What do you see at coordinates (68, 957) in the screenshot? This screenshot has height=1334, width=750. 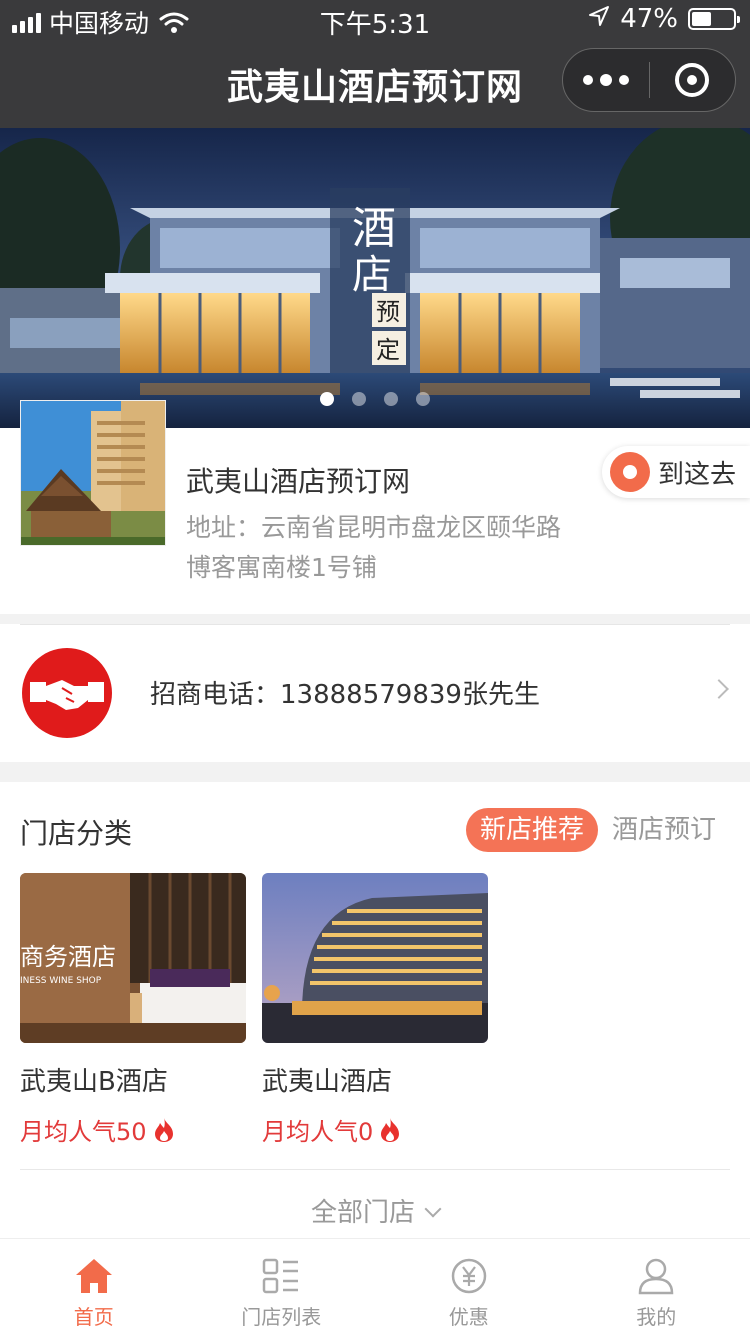 I see `svg-text: 商务酒店` at bounding box center [68, 957].